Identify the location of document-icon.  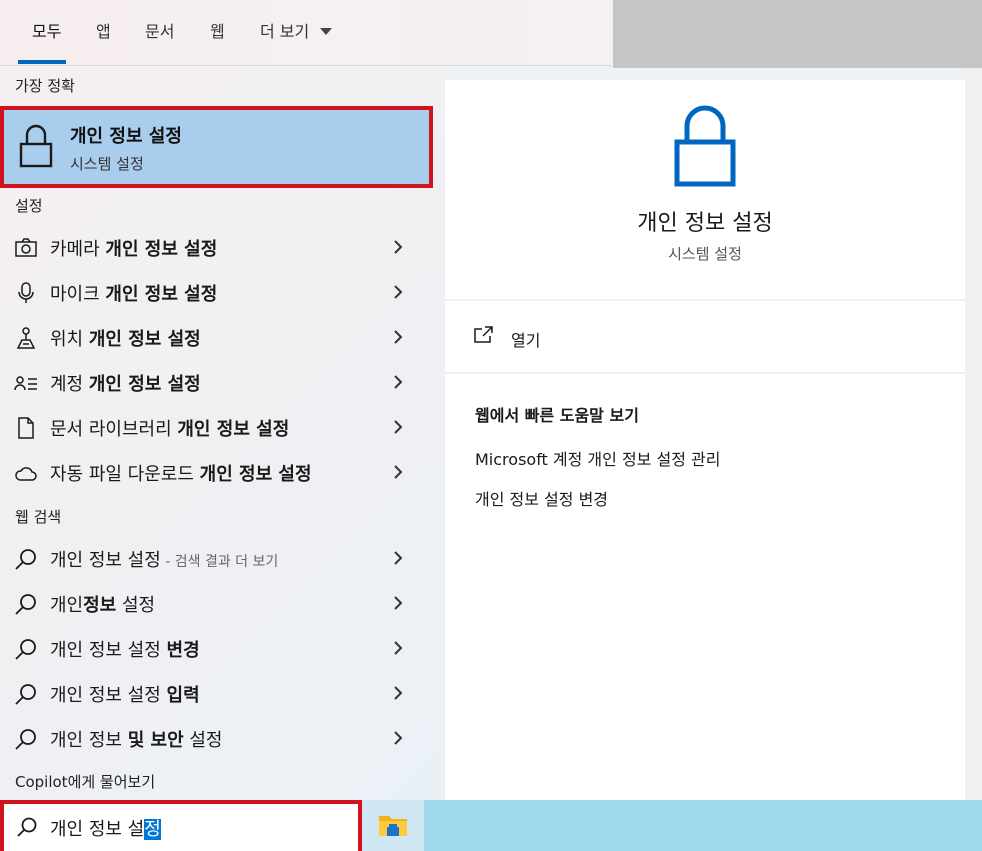
(26, 428).